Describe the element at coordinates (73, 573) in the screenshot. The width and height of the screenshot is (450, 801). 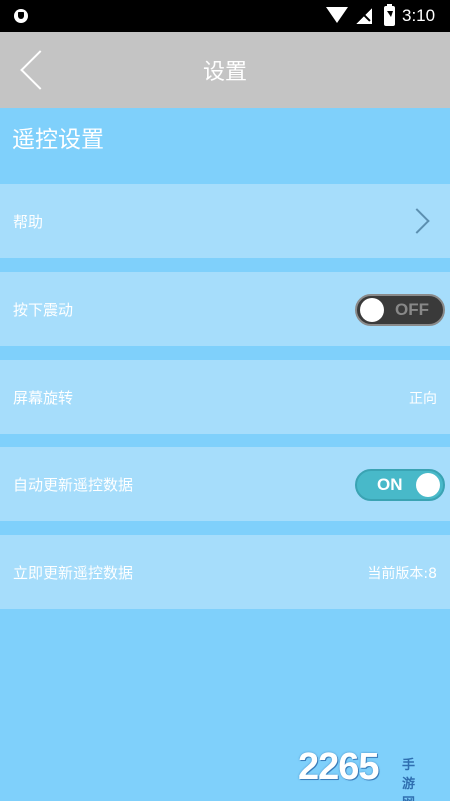
I see `update-now-label: 立即更新遥控数据` at that location.